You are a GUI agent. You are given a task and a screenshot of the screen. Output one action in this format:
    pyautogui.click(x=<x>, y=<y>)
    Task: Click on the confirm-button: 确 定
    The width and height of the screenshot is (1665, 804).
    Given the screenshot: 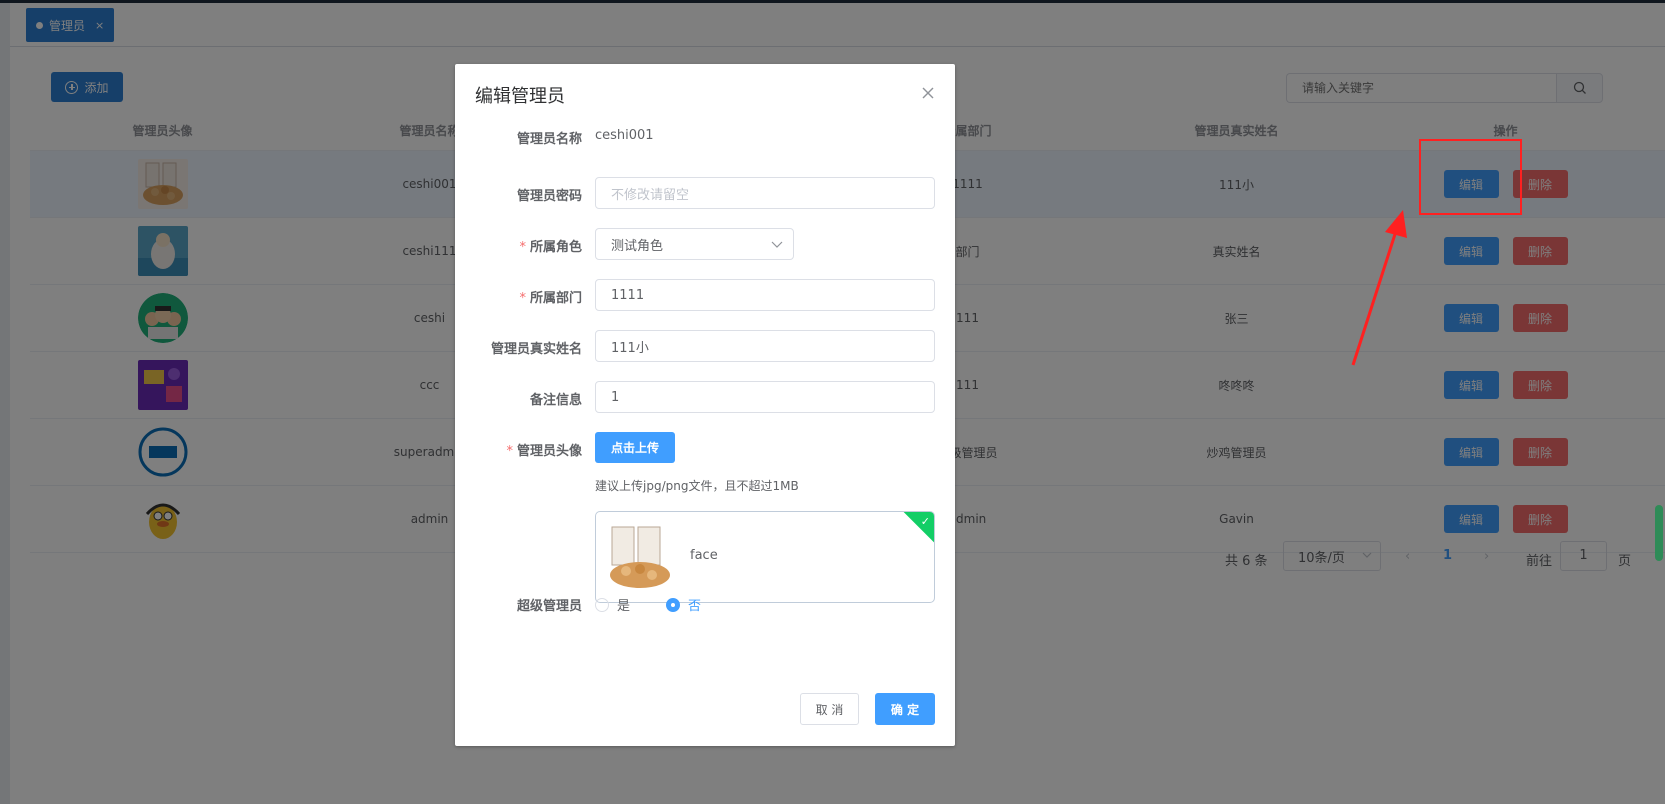 What is the action you would take?
    pyautogui.click(x=905, y=709)
    